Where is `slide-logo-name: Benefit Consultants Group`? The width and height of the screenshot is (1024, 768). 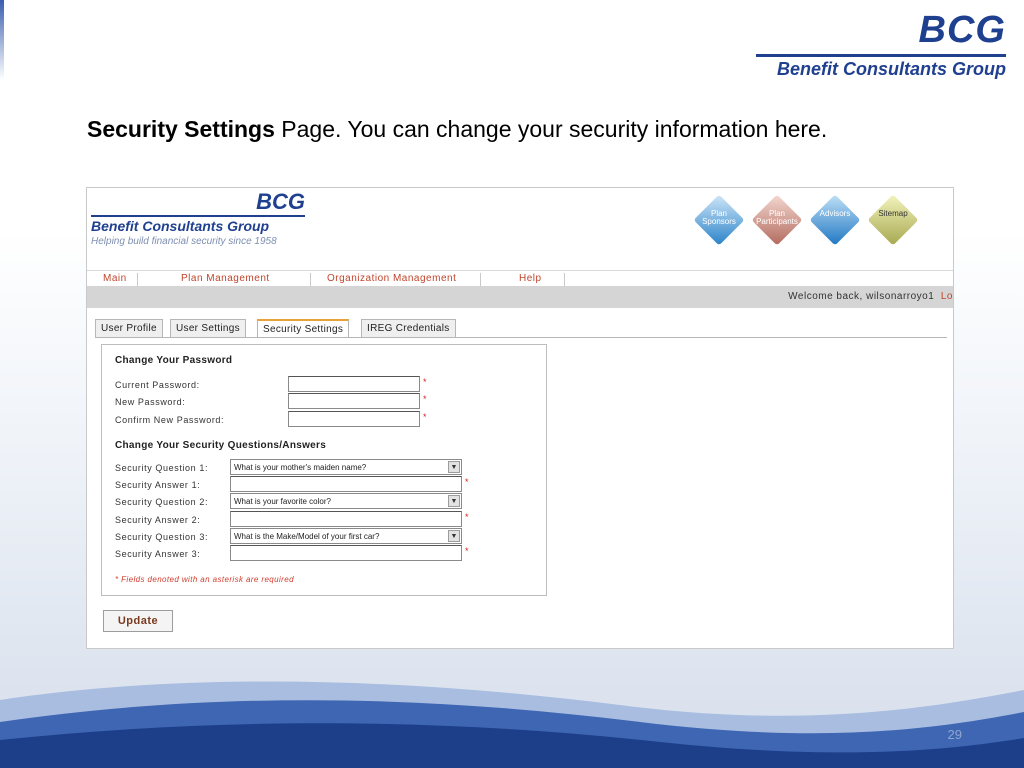 slide-logo-name: Benefit Consultants Group is located at coordinates (891, 69).